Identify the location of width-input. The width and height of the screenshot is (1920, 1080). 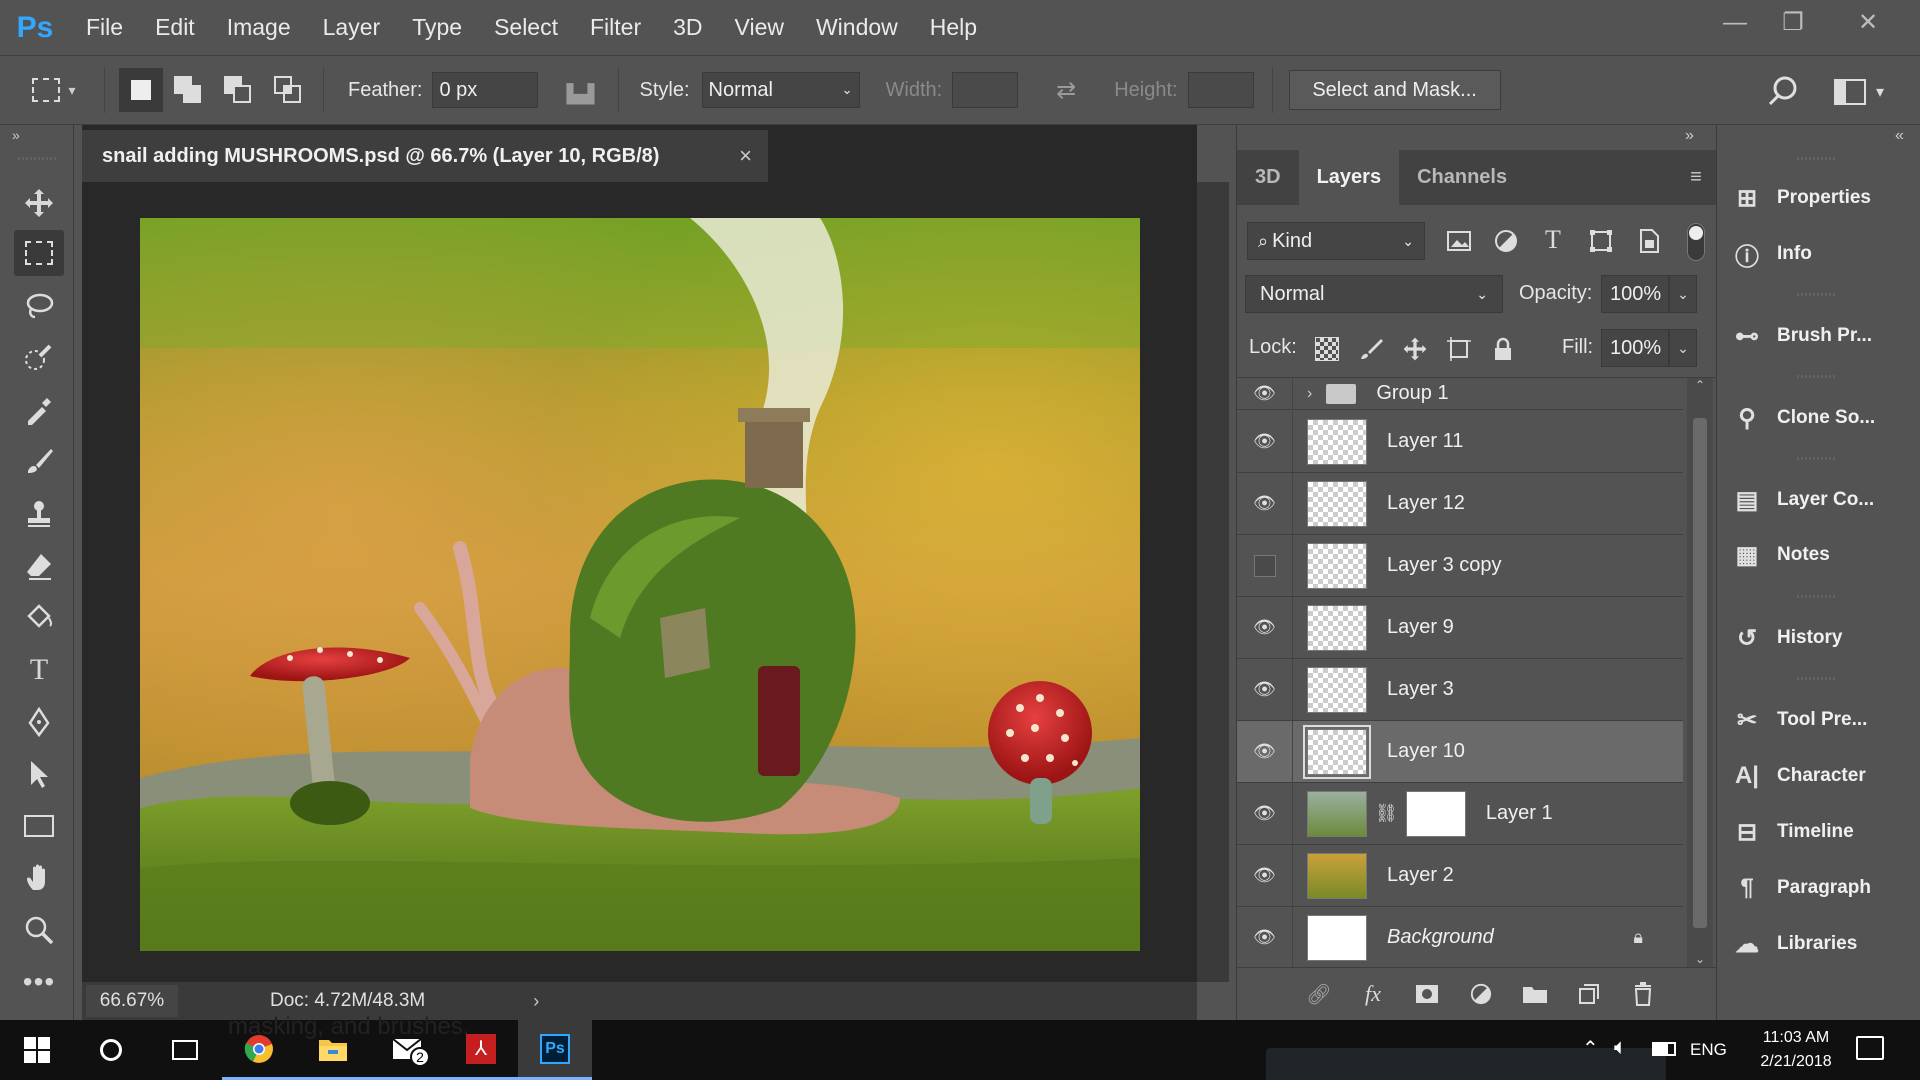
(985, 90).